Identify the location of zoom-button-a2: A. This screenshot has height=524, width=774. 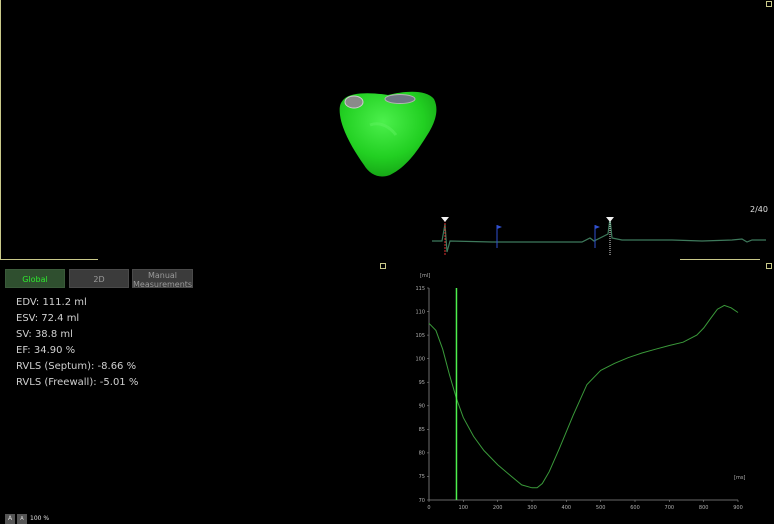
(22, 519).